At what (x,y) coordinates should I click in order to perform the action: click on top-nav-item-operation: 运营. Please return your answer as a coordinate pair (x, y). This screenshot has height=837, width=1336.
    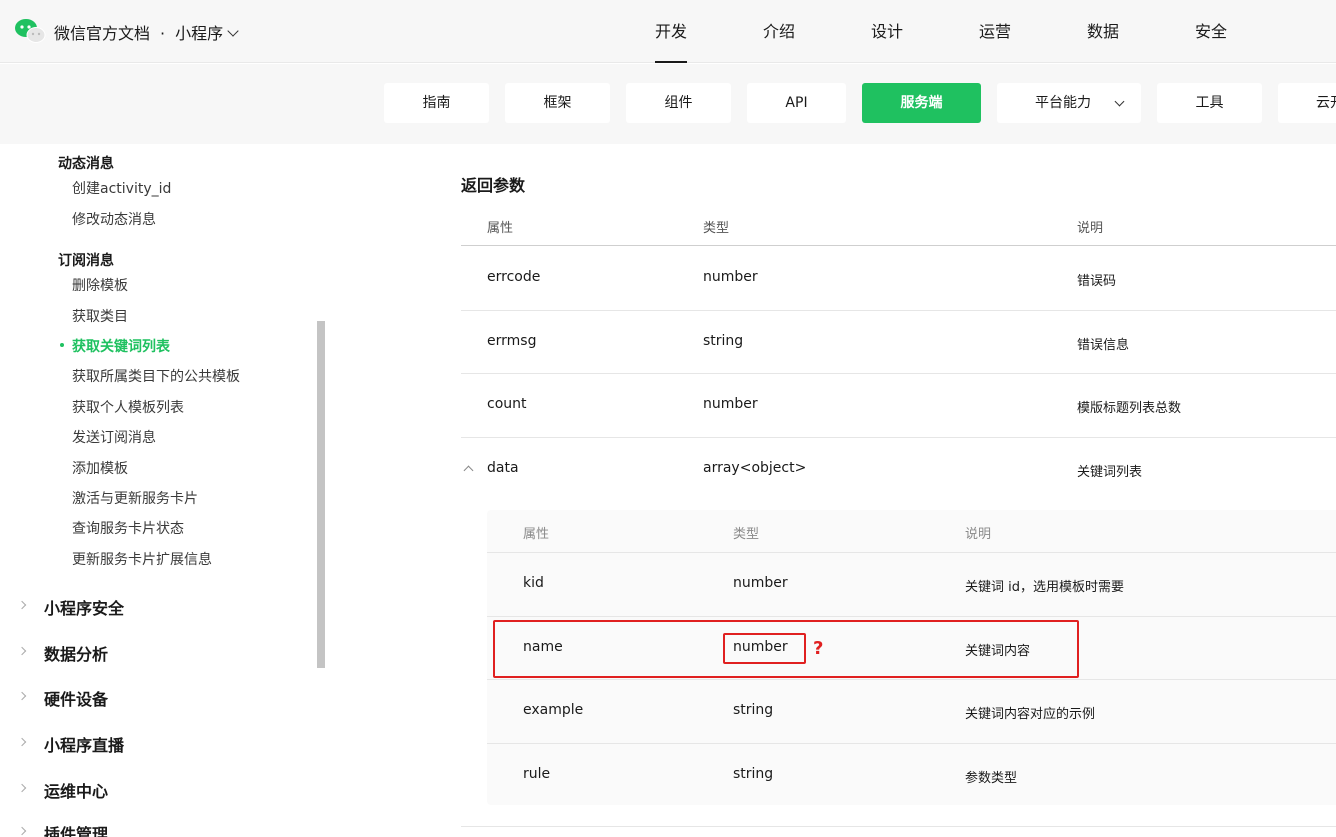
    Looking at the image, I should click on (995, 31).